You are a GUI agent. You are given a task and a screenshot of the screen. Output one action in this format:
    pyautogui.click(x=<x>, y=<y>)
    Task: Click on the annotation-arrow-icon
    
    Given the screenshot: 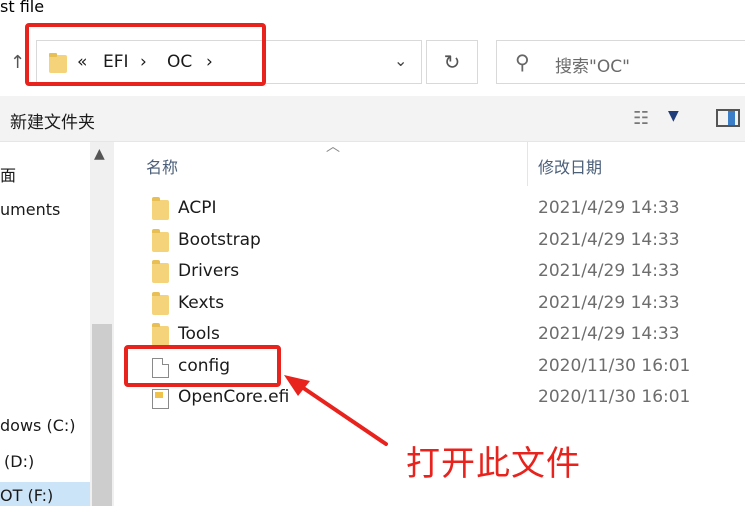 What is the action you would take?
    pyautogui.click(x=336, y=410)
    